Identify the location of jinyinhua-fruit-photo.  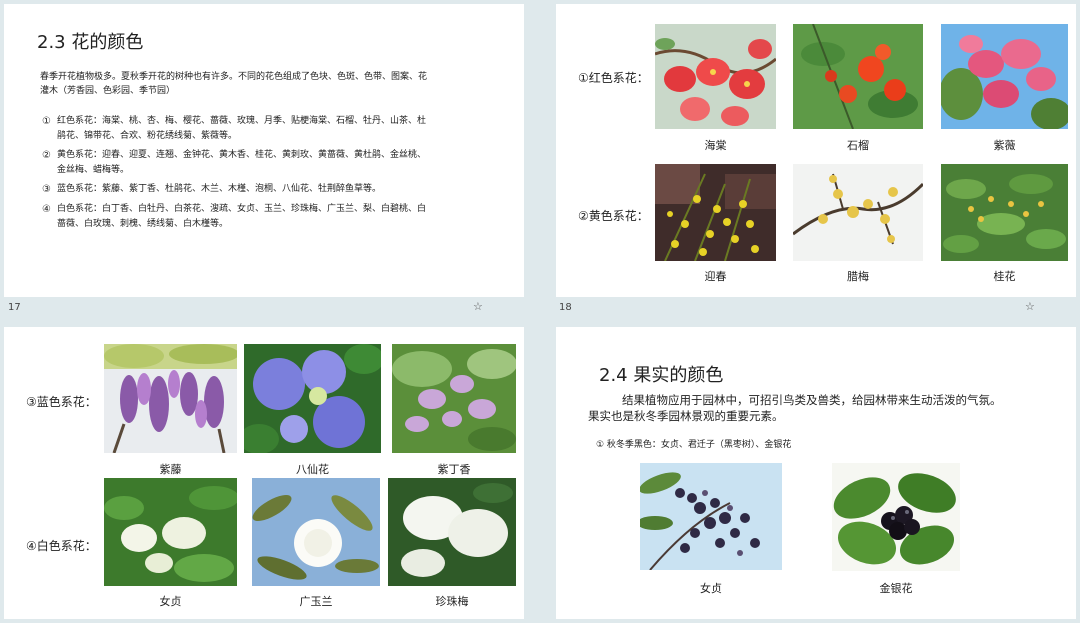
(896, 517).